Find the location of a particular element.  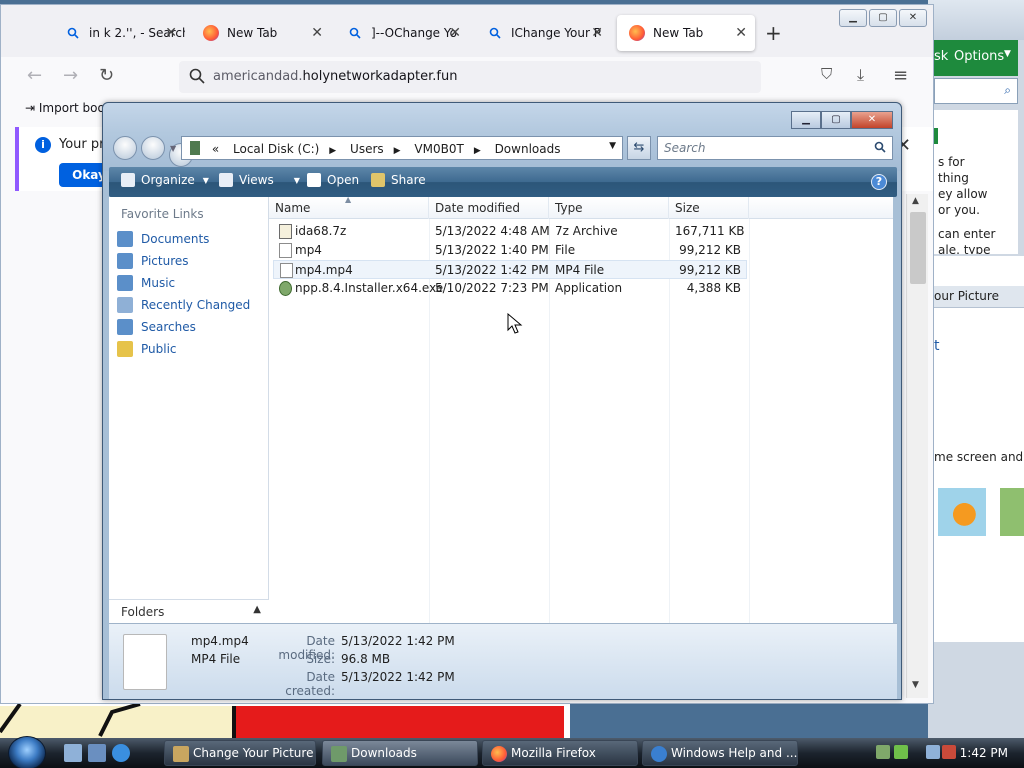

new-tab-button: + is located at coordinates (773, 33).